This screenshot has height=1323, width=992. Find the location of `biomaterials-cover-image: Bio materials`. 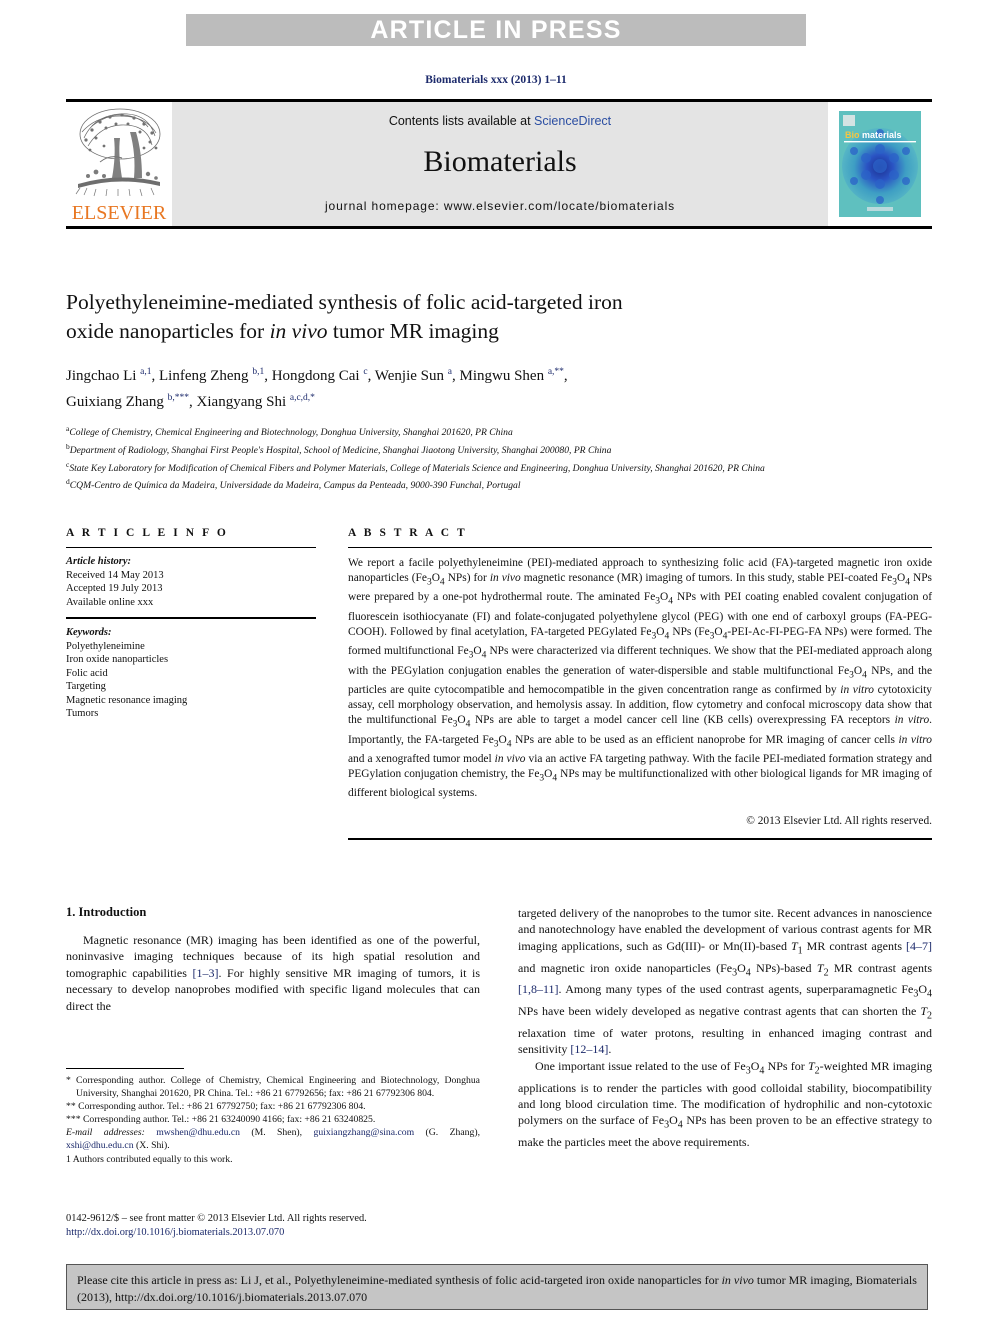

biomaterials-cover-image: Bio materials is located at coordinates (880, 164).